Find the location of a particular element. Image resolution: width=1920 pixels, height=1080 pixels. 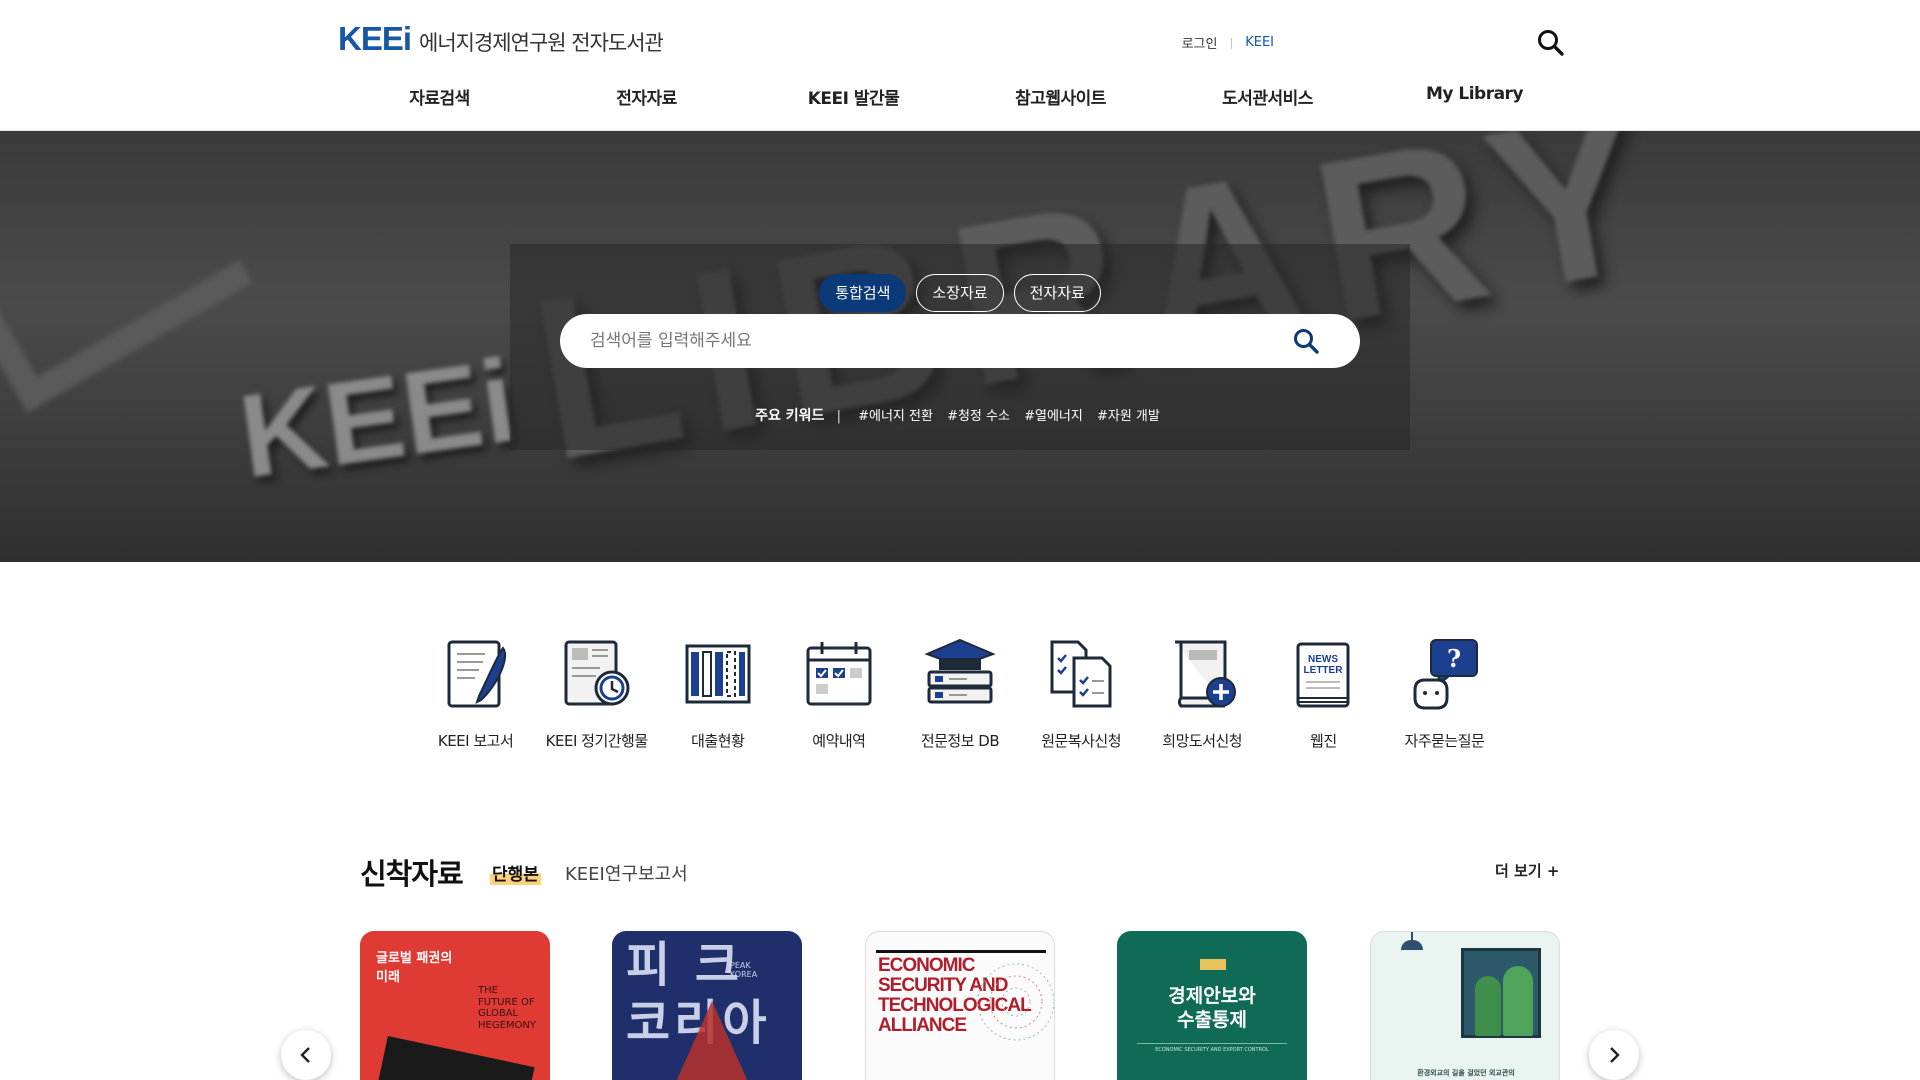

book-subtitle: THE FUTURE OF GLOBAL HEGEMONY is located at coordinates (507, 1008).